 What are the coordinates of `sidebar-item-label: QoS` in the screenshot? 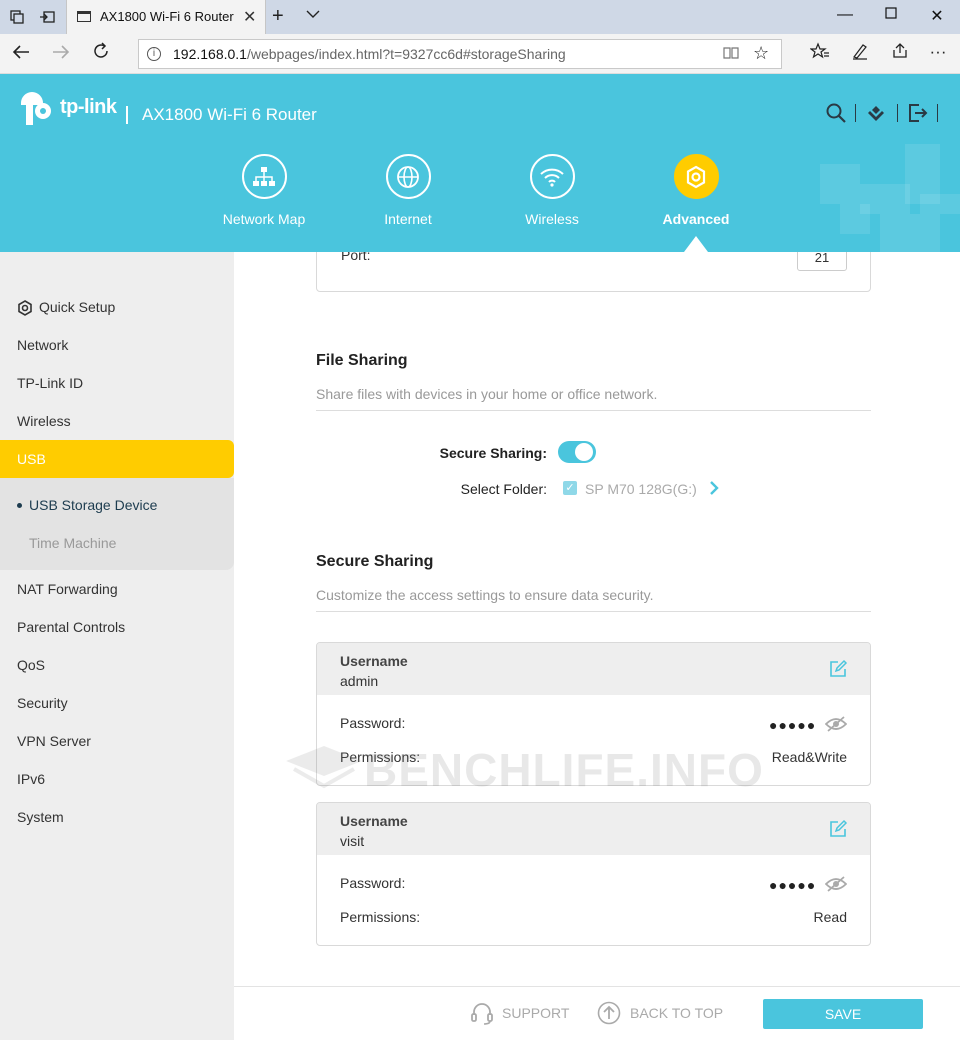 It's located at (31, 665).